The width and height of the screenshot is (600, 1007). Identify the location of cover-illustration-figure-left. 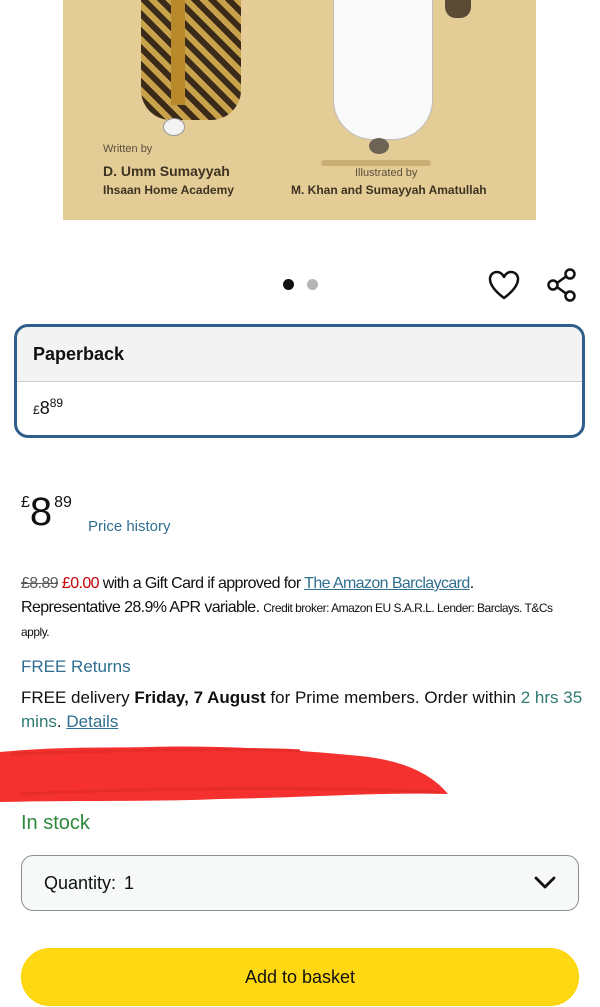
(191, 60).